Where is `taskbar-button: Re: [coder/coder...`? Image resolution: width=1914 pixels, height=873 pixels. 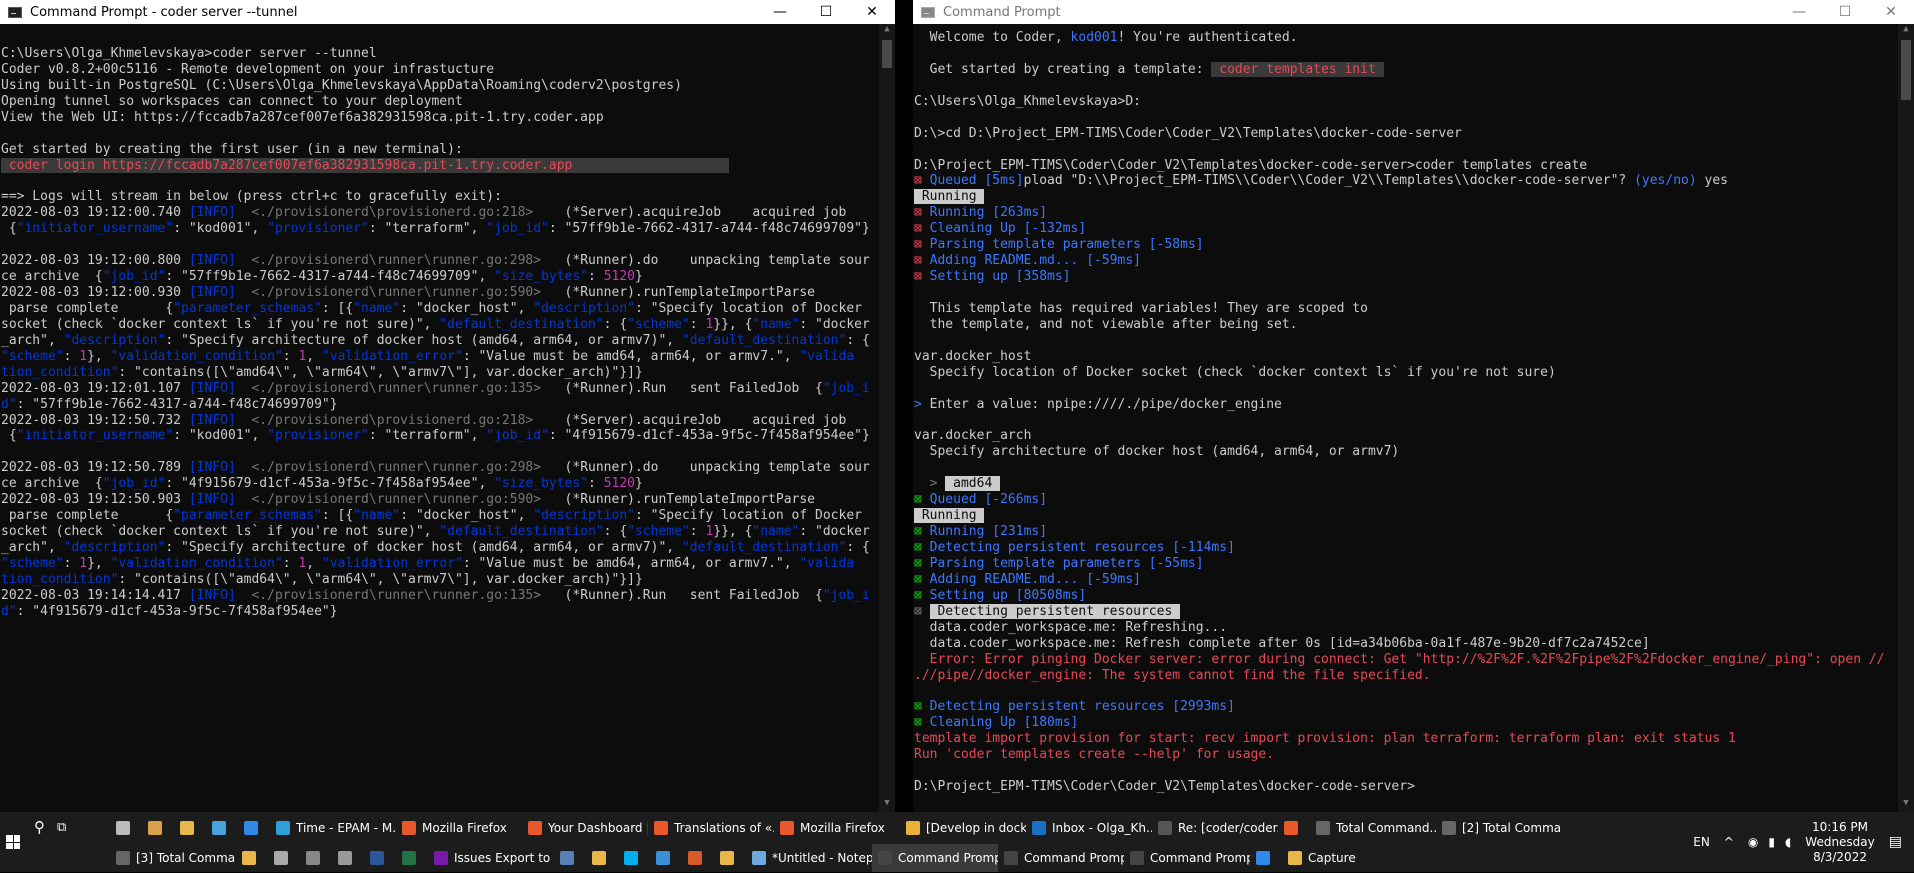
taskbar-button: Re: [coder/coder... is located at coordinates (1215, 828).